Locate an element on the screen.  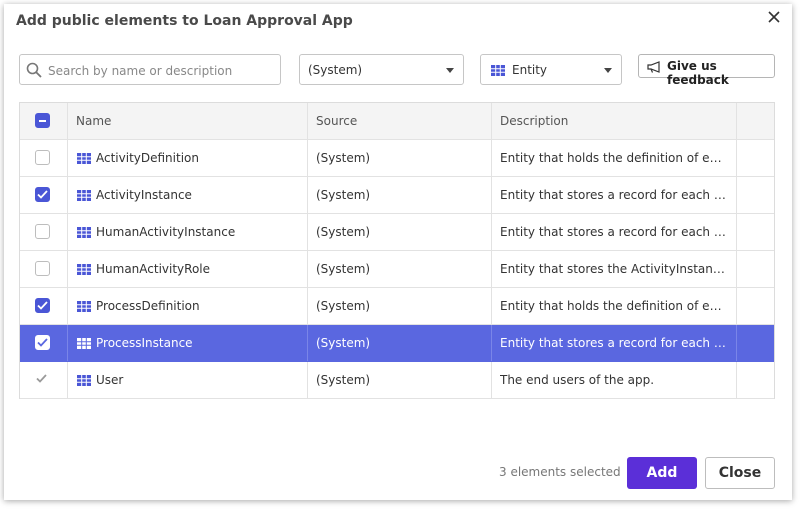
megaphone-icon is located at coordinates (655, 68).